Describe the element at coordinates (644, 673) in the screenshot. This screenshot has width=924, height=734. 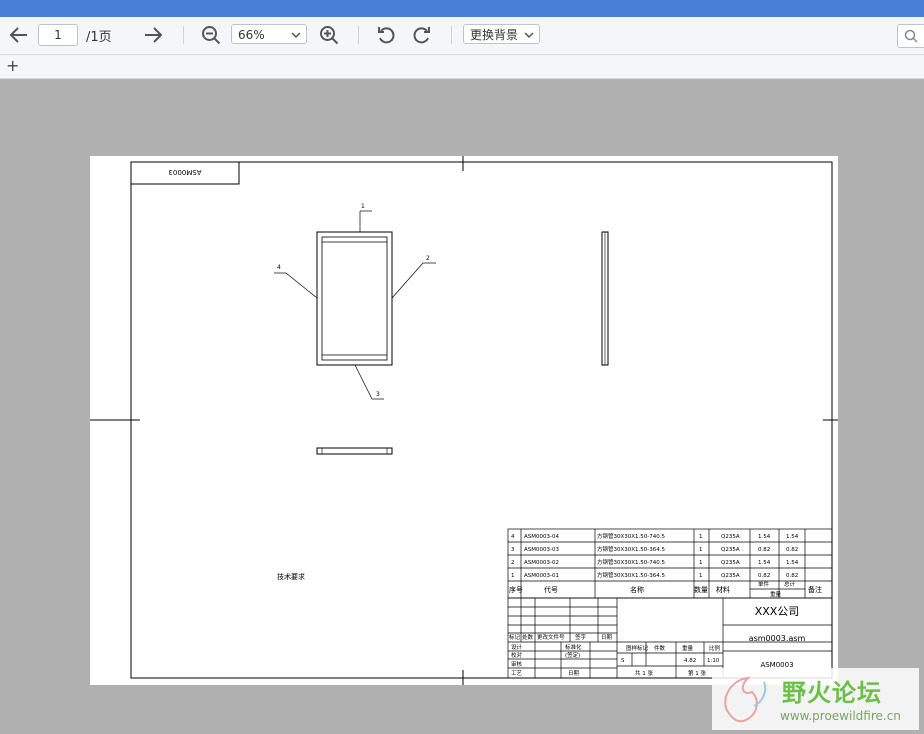
I see `sheets-total: 共 1 张` at that location.